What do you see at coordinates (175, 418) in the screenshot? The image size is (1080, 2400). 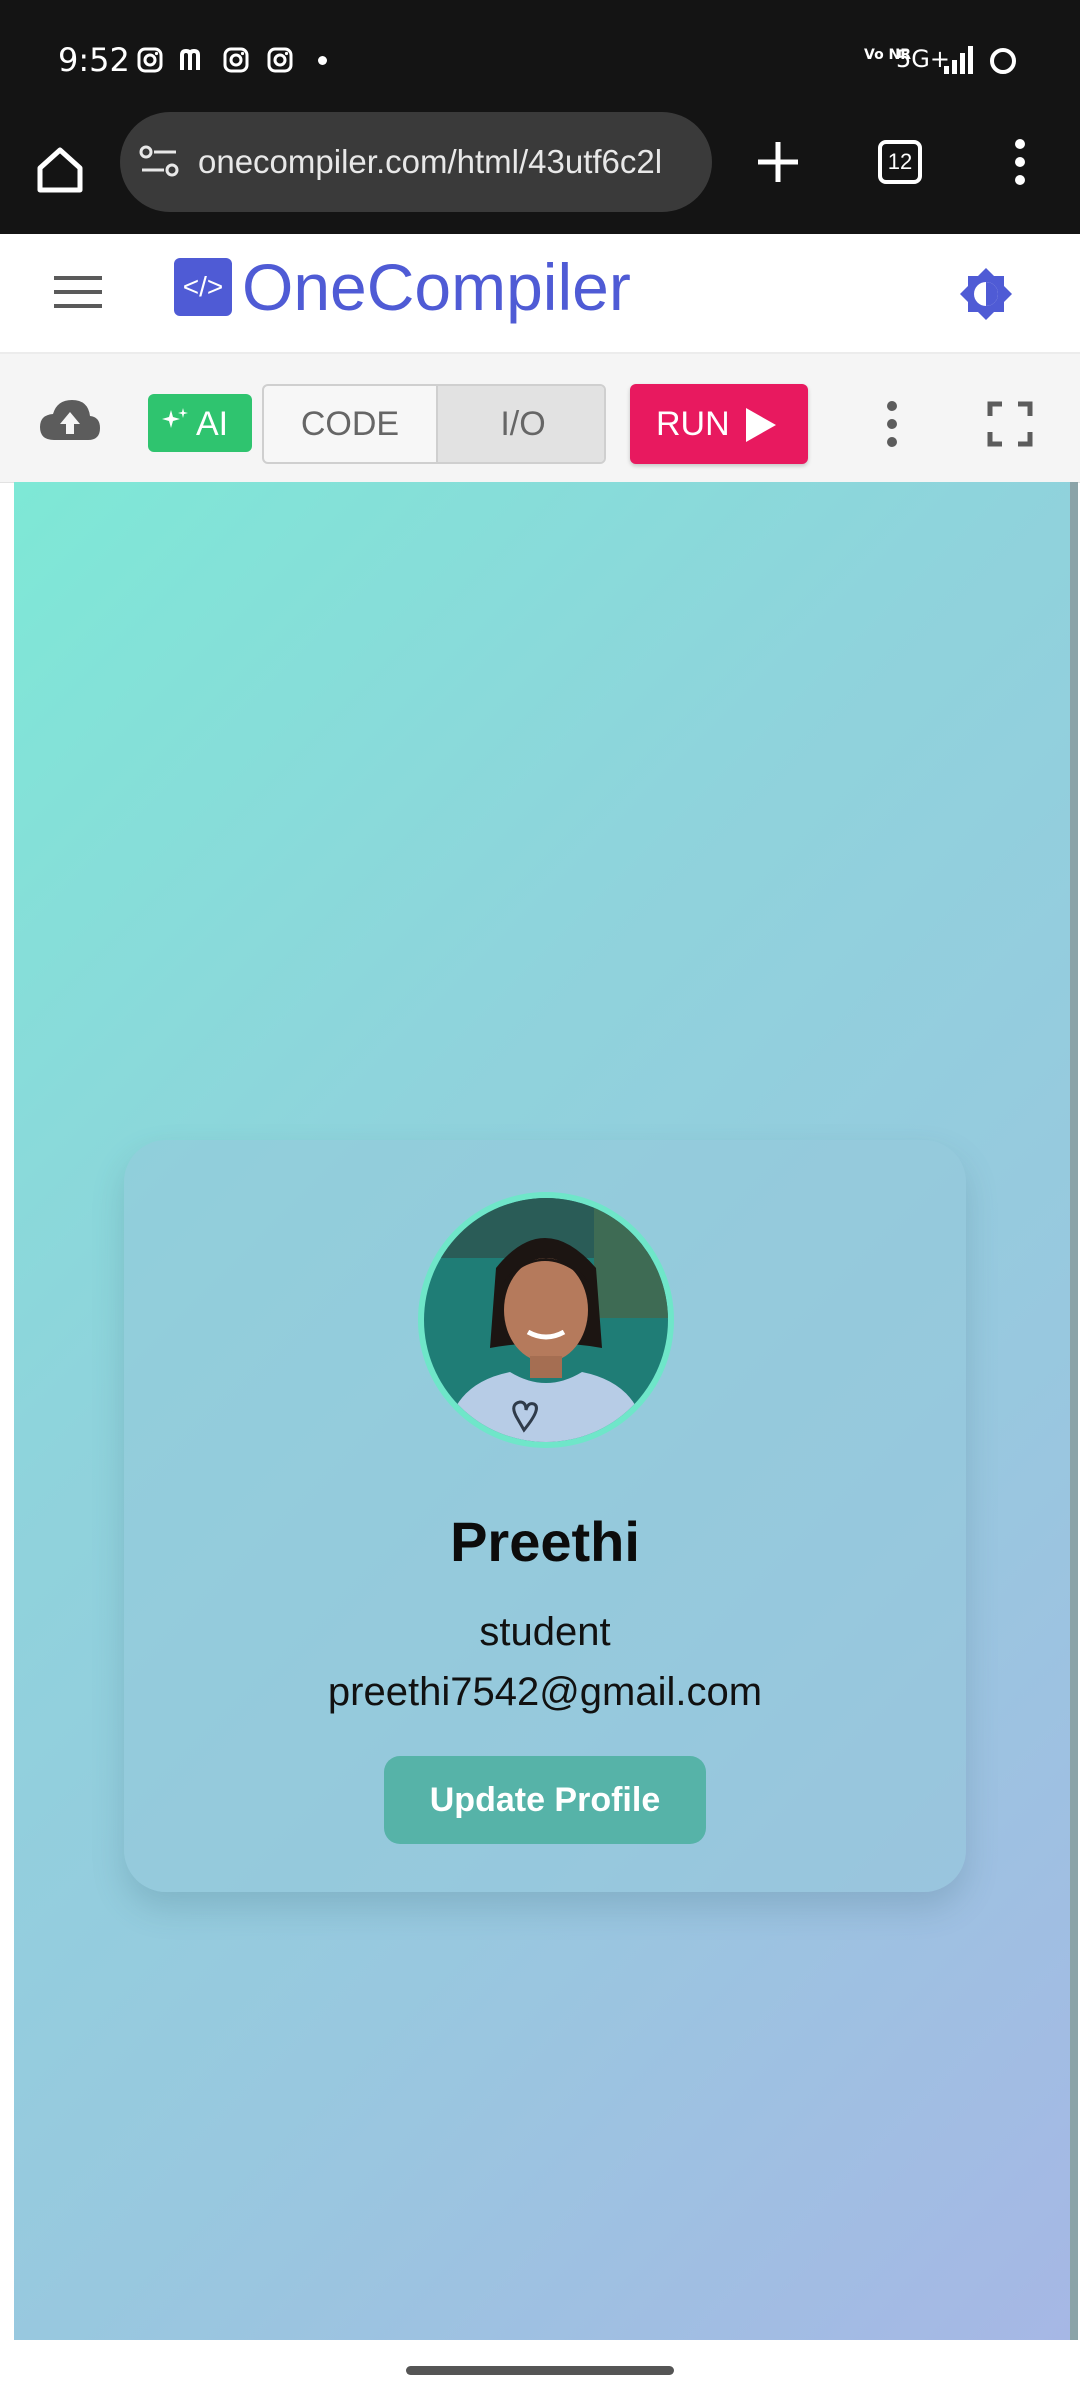 I see `sparkle-icon` at bounding box center [175, 418].